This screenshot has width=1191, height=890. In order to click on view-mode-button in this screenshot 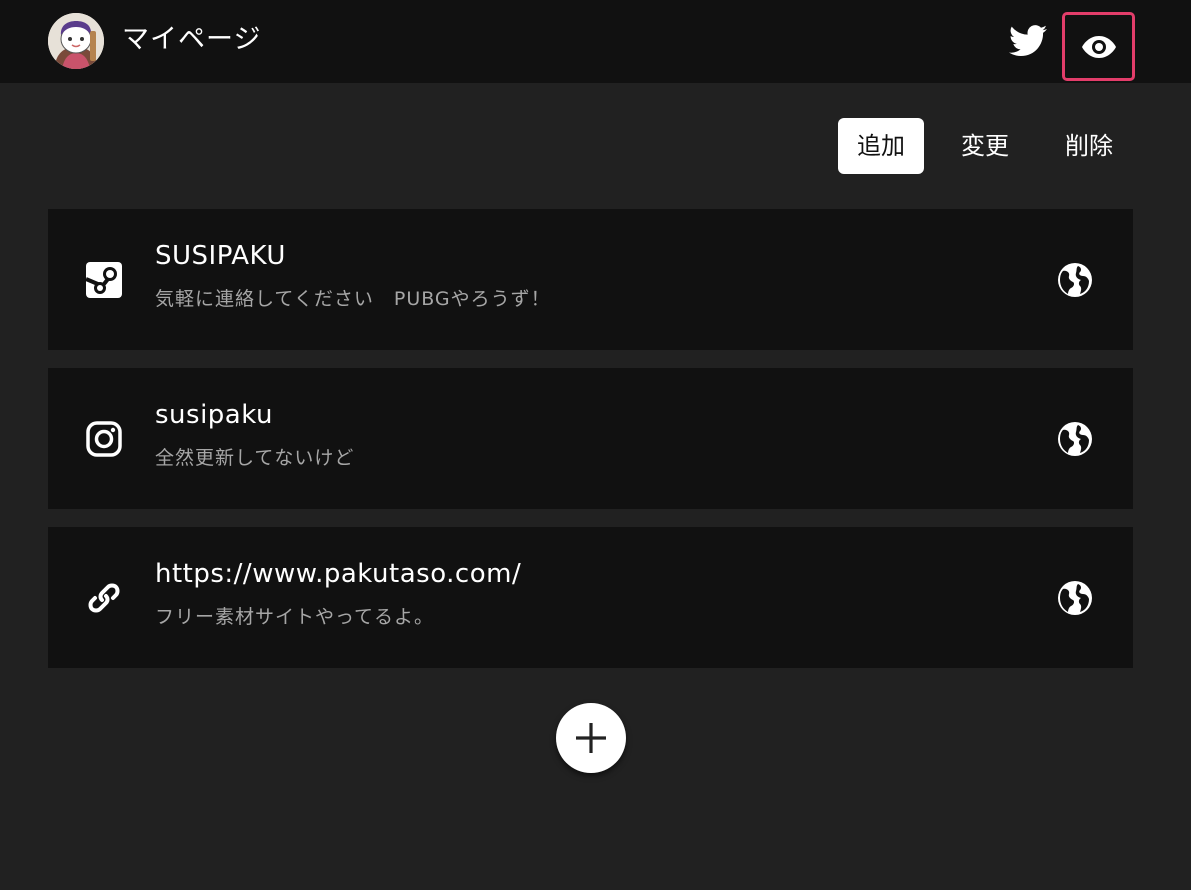, I will do `click(1098, 46)`.